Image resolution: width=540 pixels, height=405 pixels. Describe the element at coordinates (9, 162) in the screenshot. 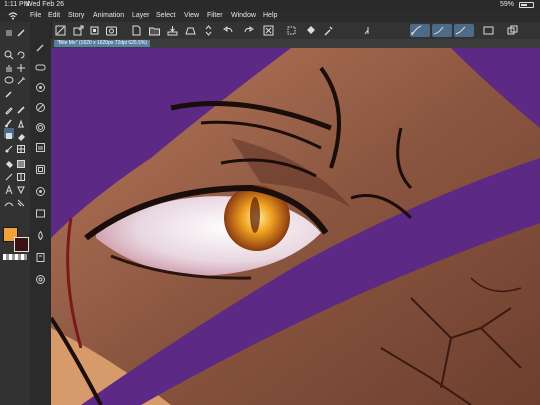

I see `fill-bucket-icon` at that location.